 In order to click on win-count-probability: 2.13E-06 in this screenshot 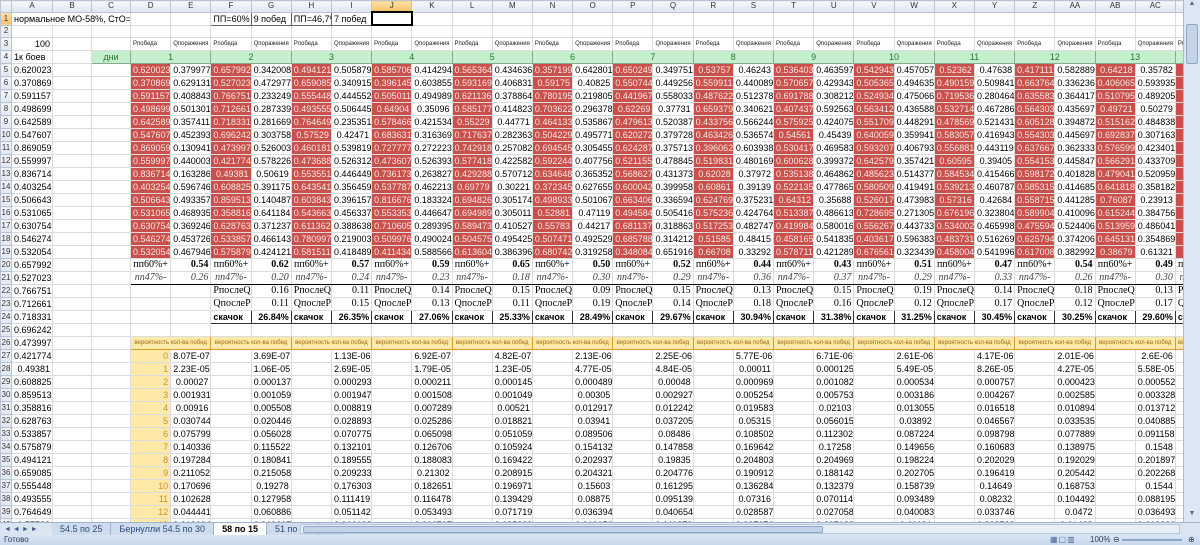, I will do `click(593, 356)`.